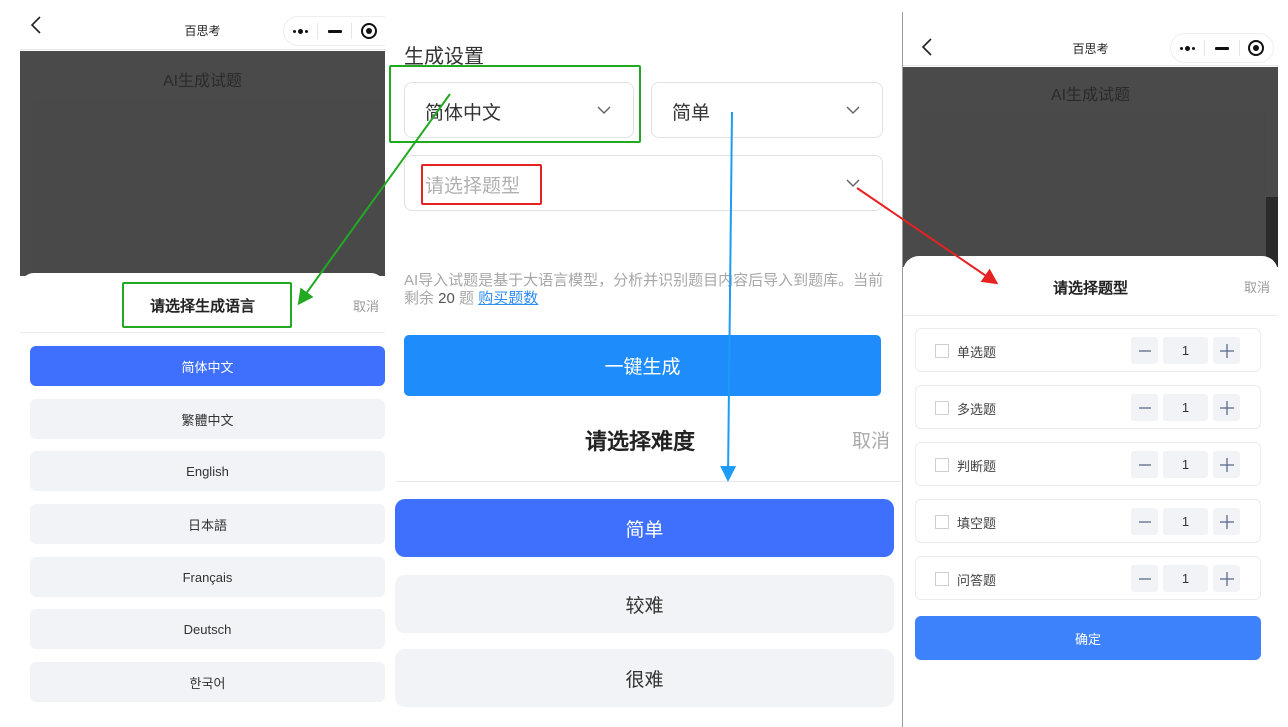 The image size is (1288, 727). I want to click on difficulty-option-hard: 较难, so click(644, 604).